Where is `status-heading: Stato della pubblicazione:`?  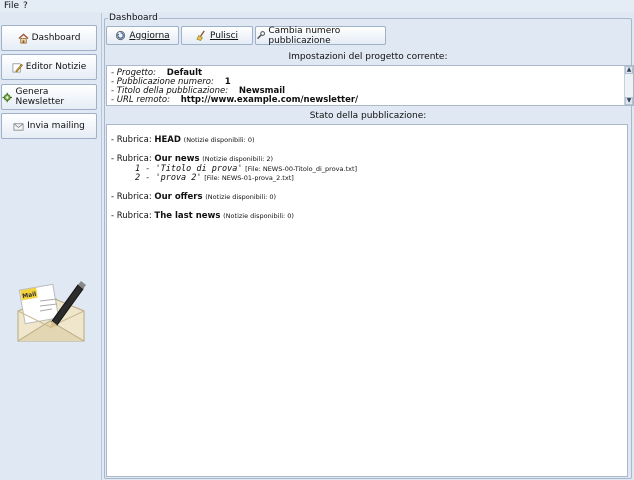
status-heading: Stato della pubblicazione: is located at coordinates (368, 116).